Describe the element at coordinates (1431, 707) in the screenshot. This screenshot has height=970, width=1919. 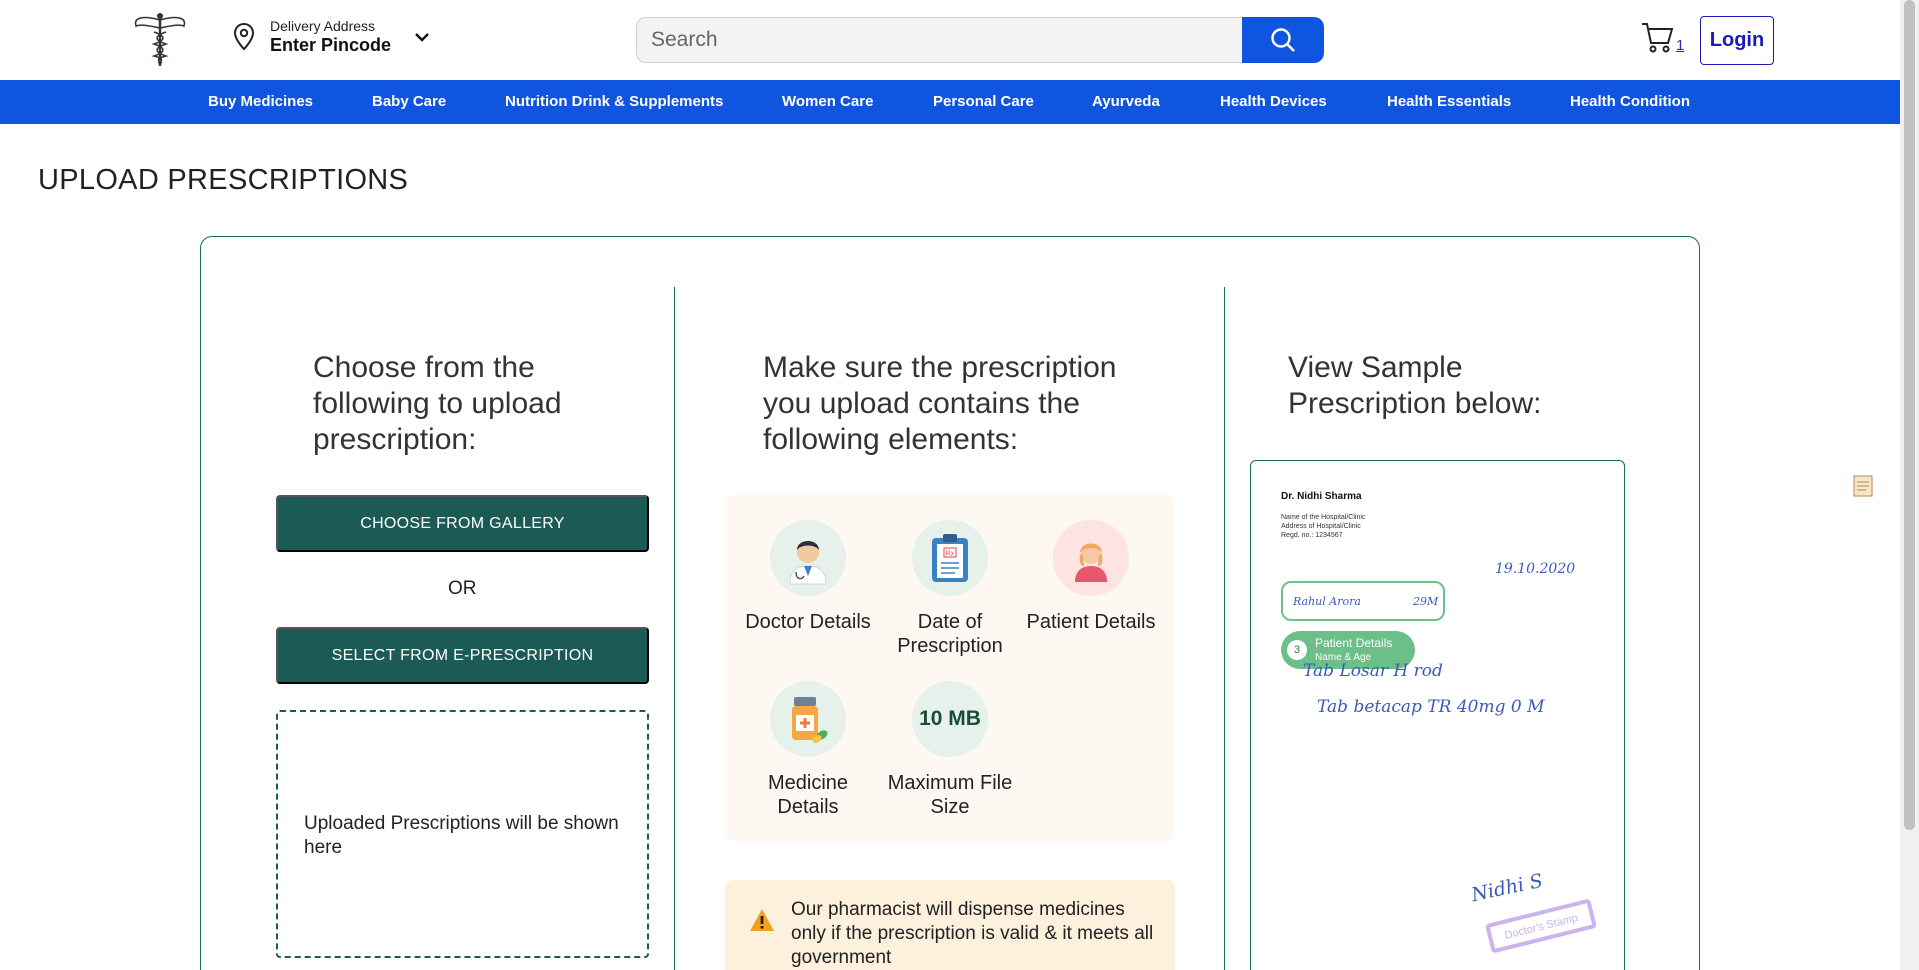
I see `sample-rx-line-2: Tab betacap TR 40mg 0 M` at that location.